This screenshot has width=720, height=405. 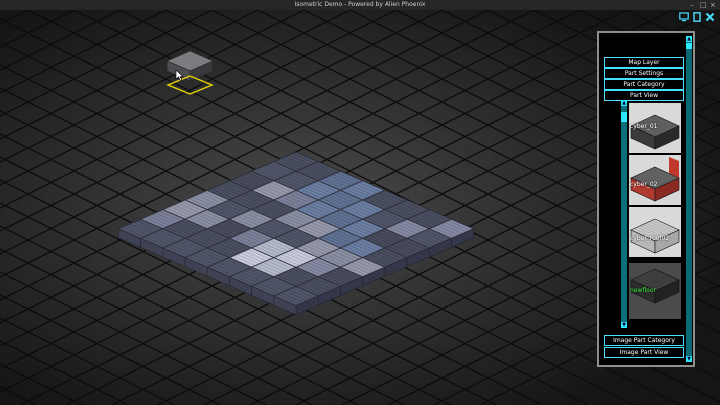 I want to click on part-thumbnail: cyber_01, so click(x=655, y=128).